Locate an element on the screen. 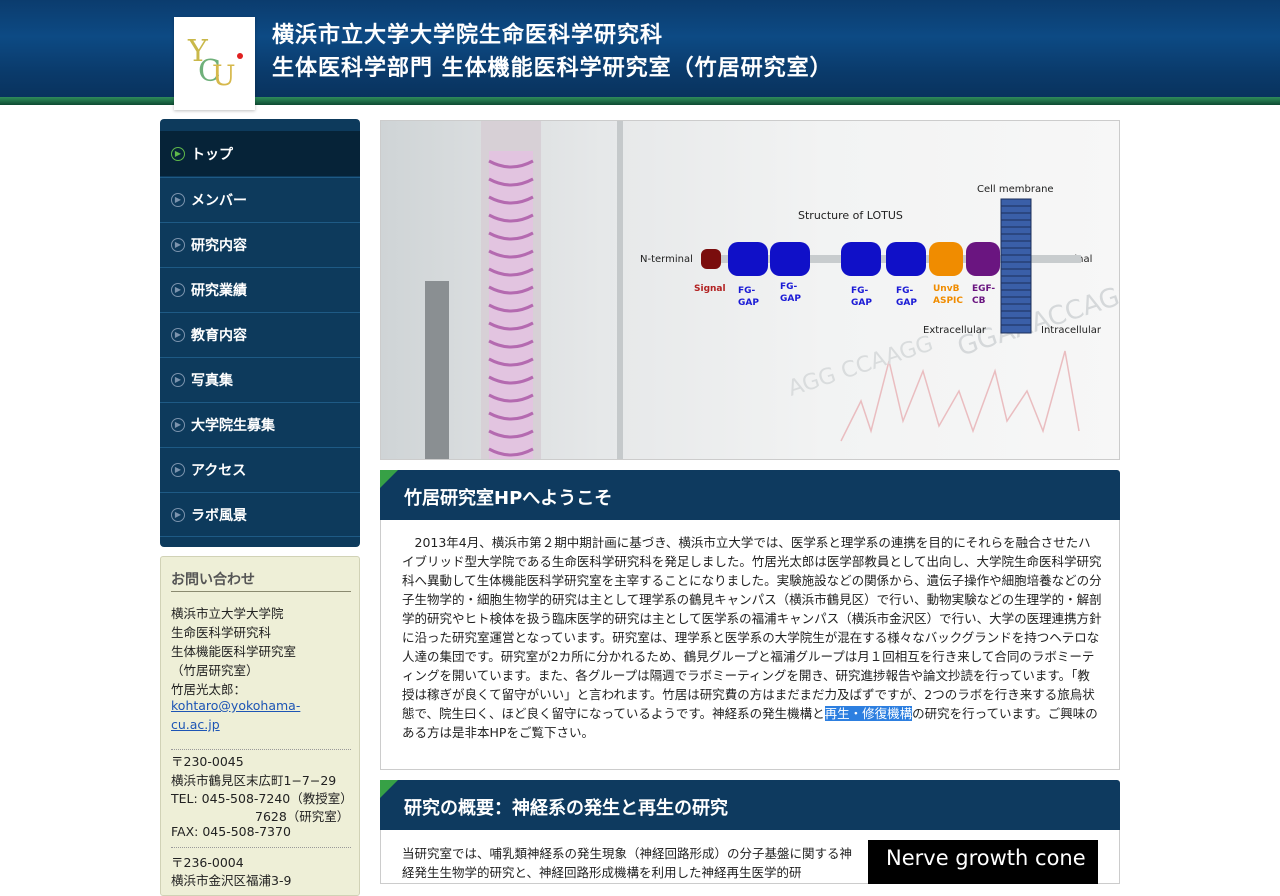  image-caption: Nerve growth cone is located at coordinates (986, 858).